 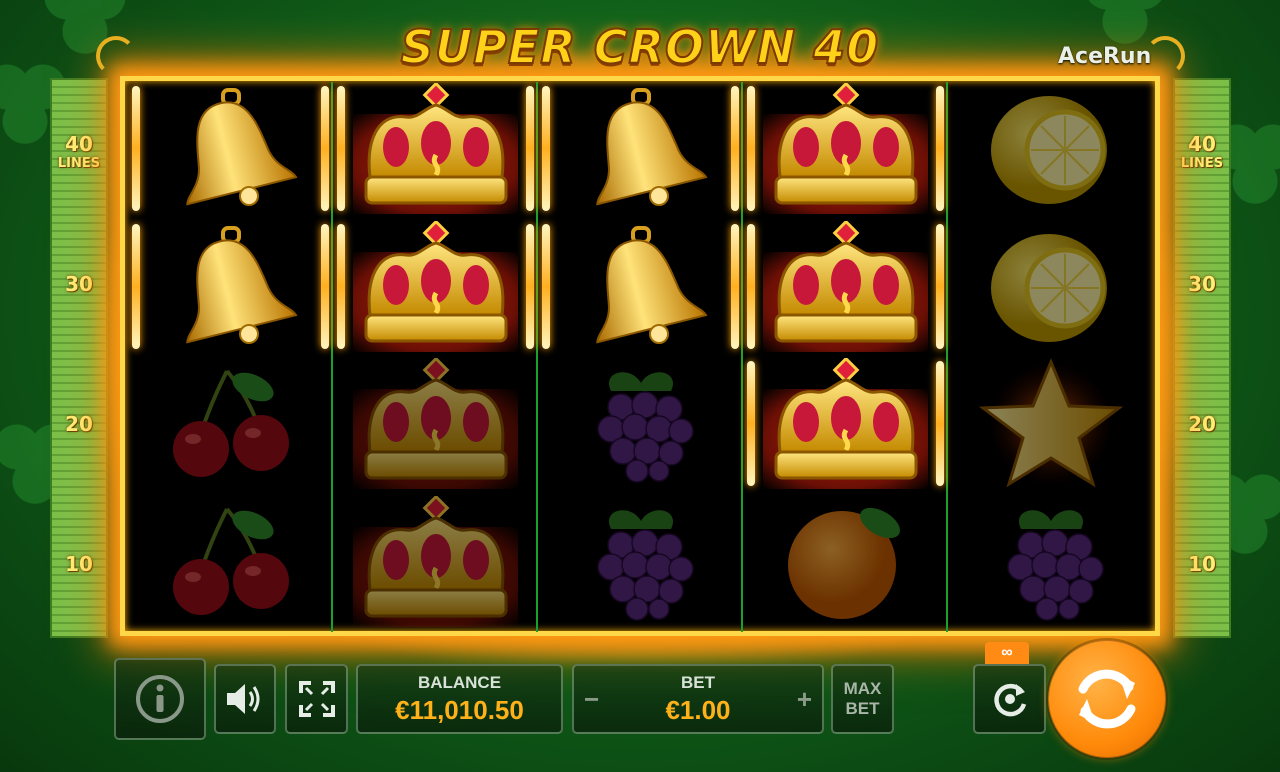 What do you see at coordinates (1007, 653) in the screenshot?
I see `autoplay-infinity-badge: ∞` at bounding box center [1007, 653].